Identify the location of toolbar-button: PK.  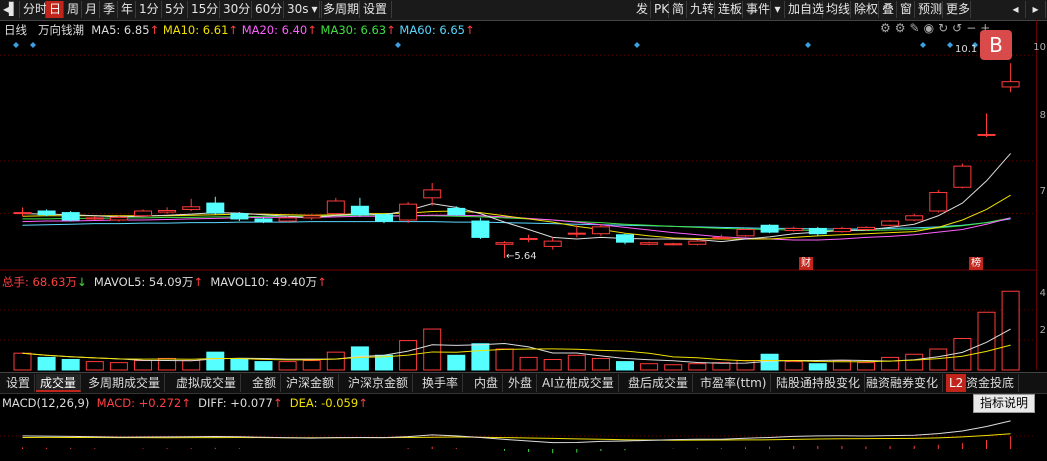
(660, 9).